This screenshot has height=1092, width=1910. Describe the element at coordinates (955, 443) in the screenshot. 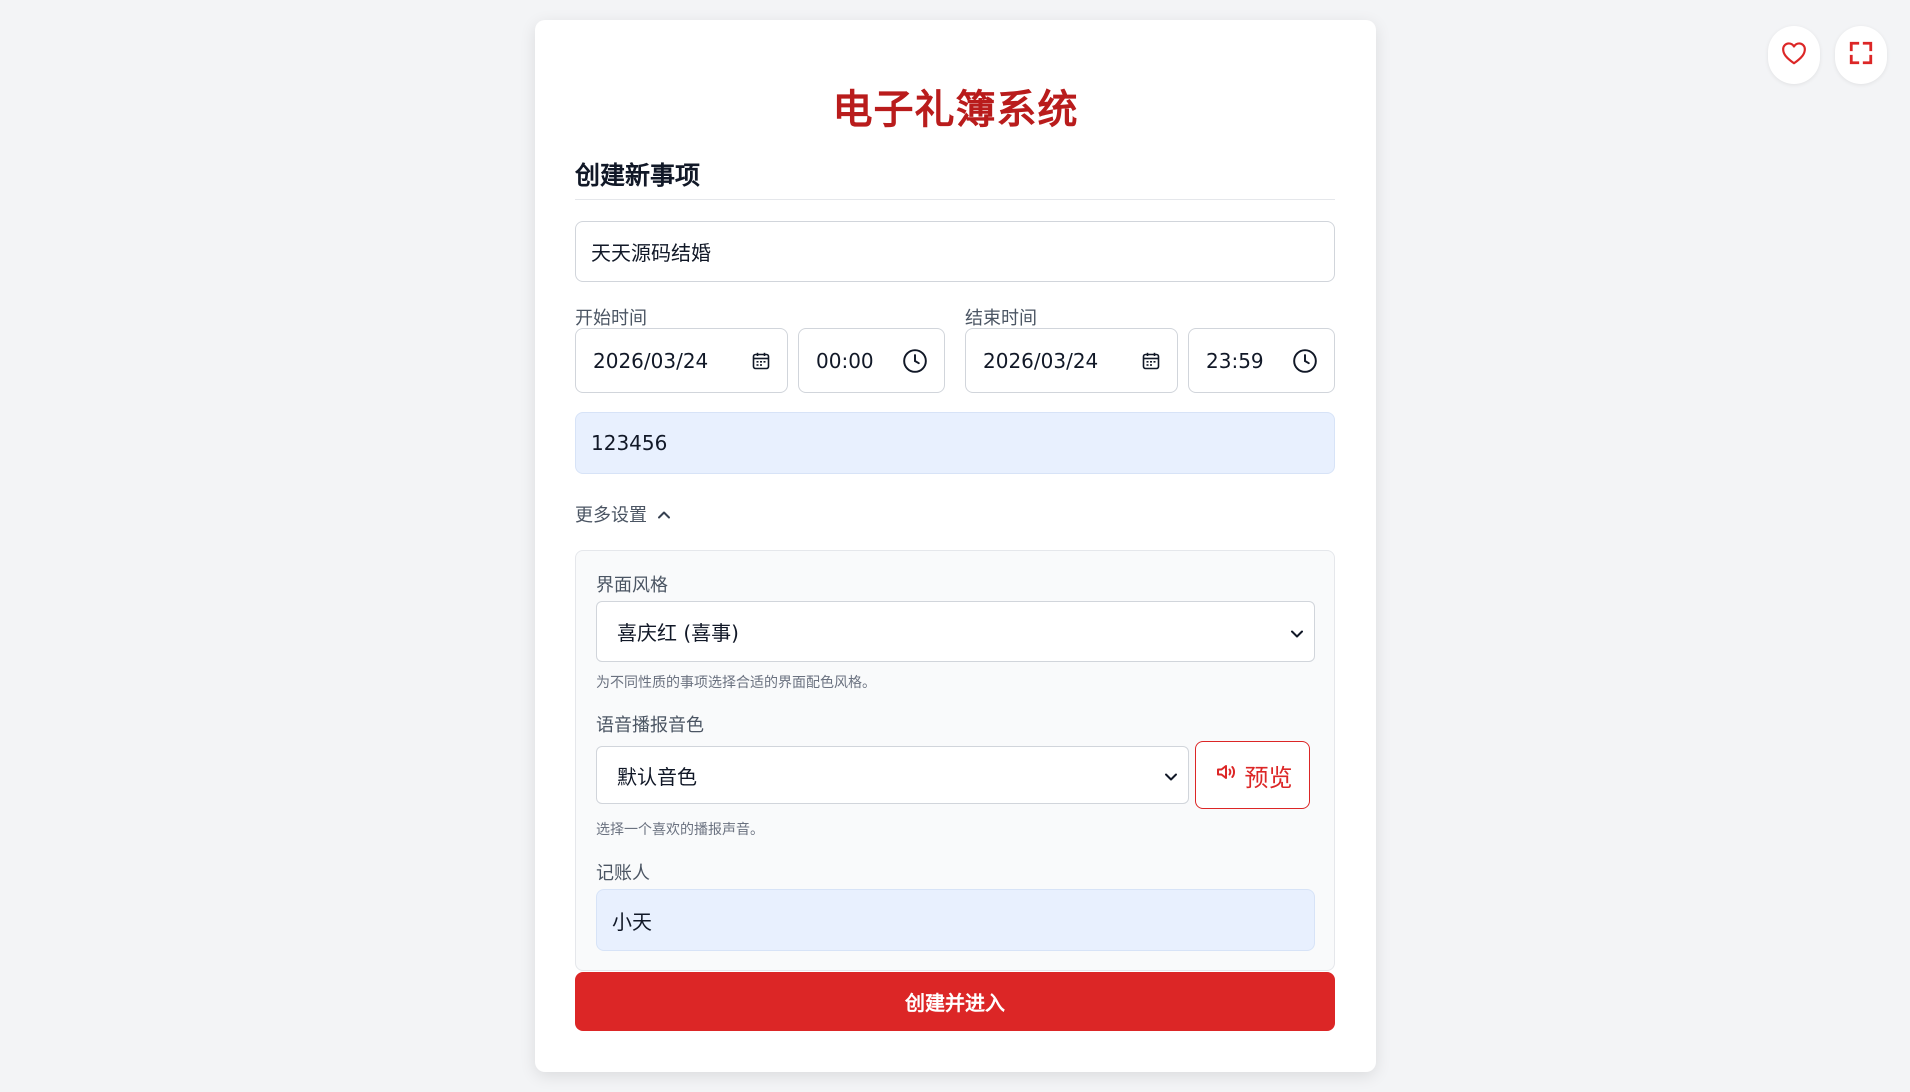

I see `password-input` at that location.